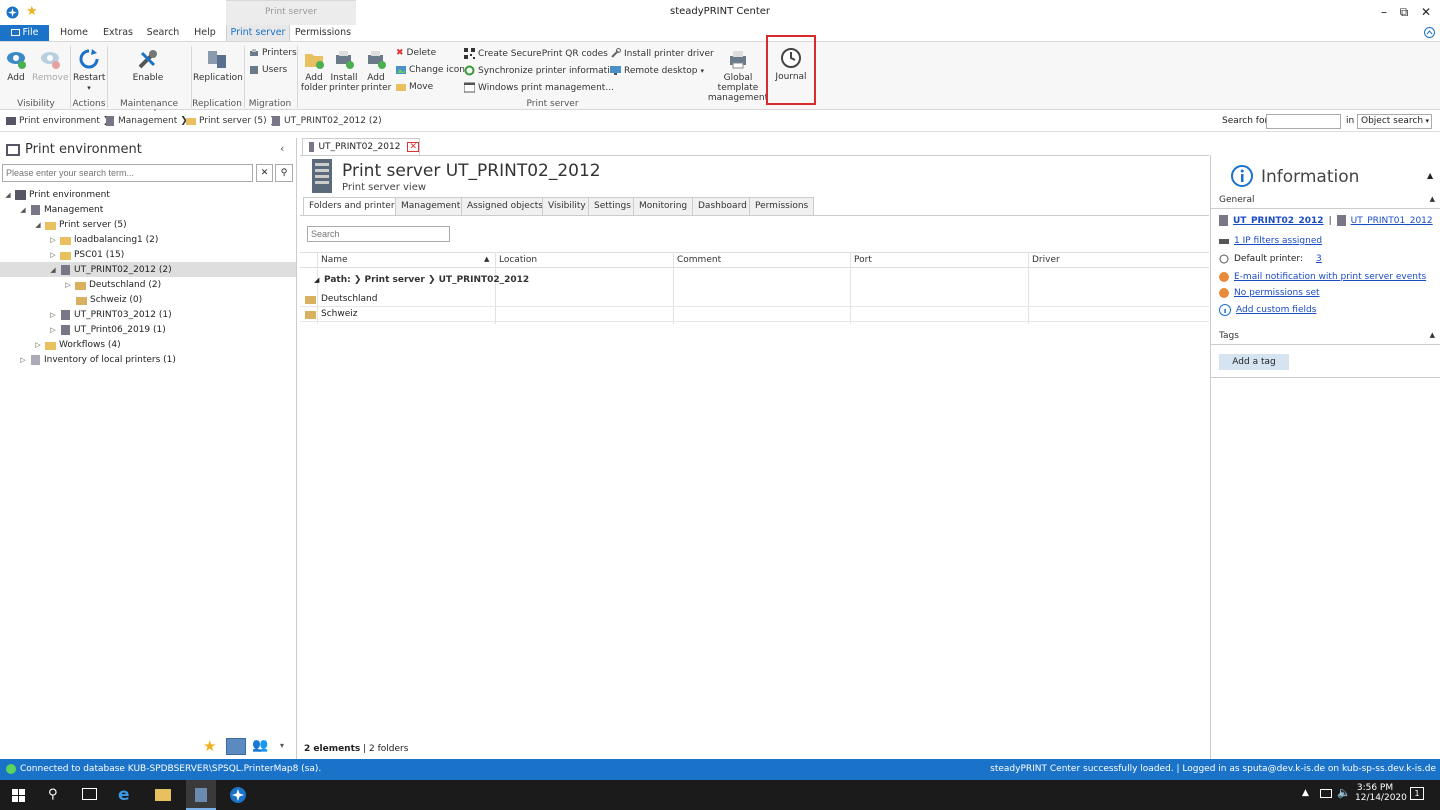 This screenshot has width=1440, height=810. I want to click on server-link-other: UT_PRINT01_2012, so click(1392, 221).